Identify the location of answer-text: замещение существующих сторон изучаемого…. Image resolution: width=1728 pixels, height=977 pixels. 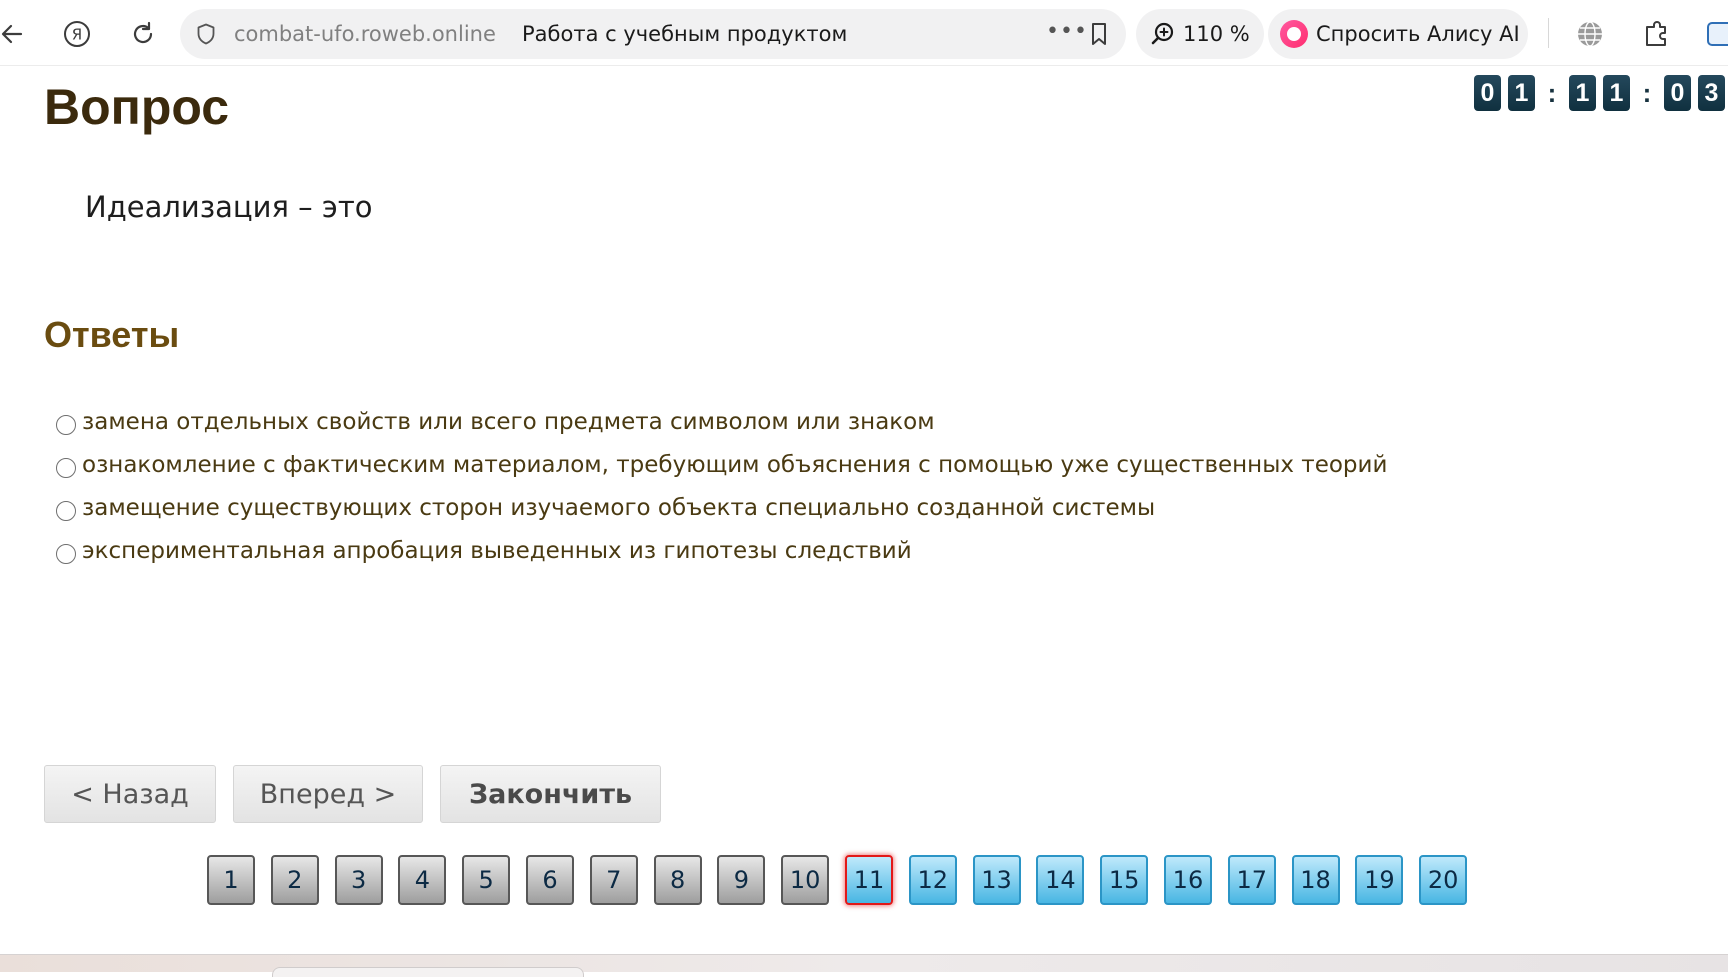
(618, 508).